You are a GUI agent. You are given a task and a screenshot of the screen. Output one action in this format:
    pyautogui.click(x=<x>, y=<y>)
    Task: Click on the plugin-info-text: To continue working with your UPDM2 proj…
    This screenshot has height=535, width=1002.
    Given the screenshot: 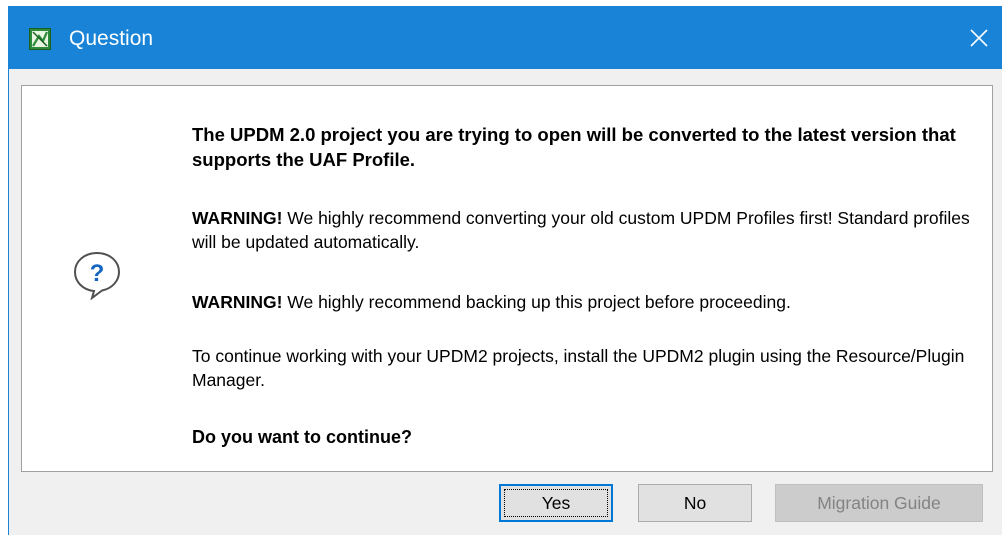 What is the action you would take?
    pyautogui.click(x=578, y=368)
    